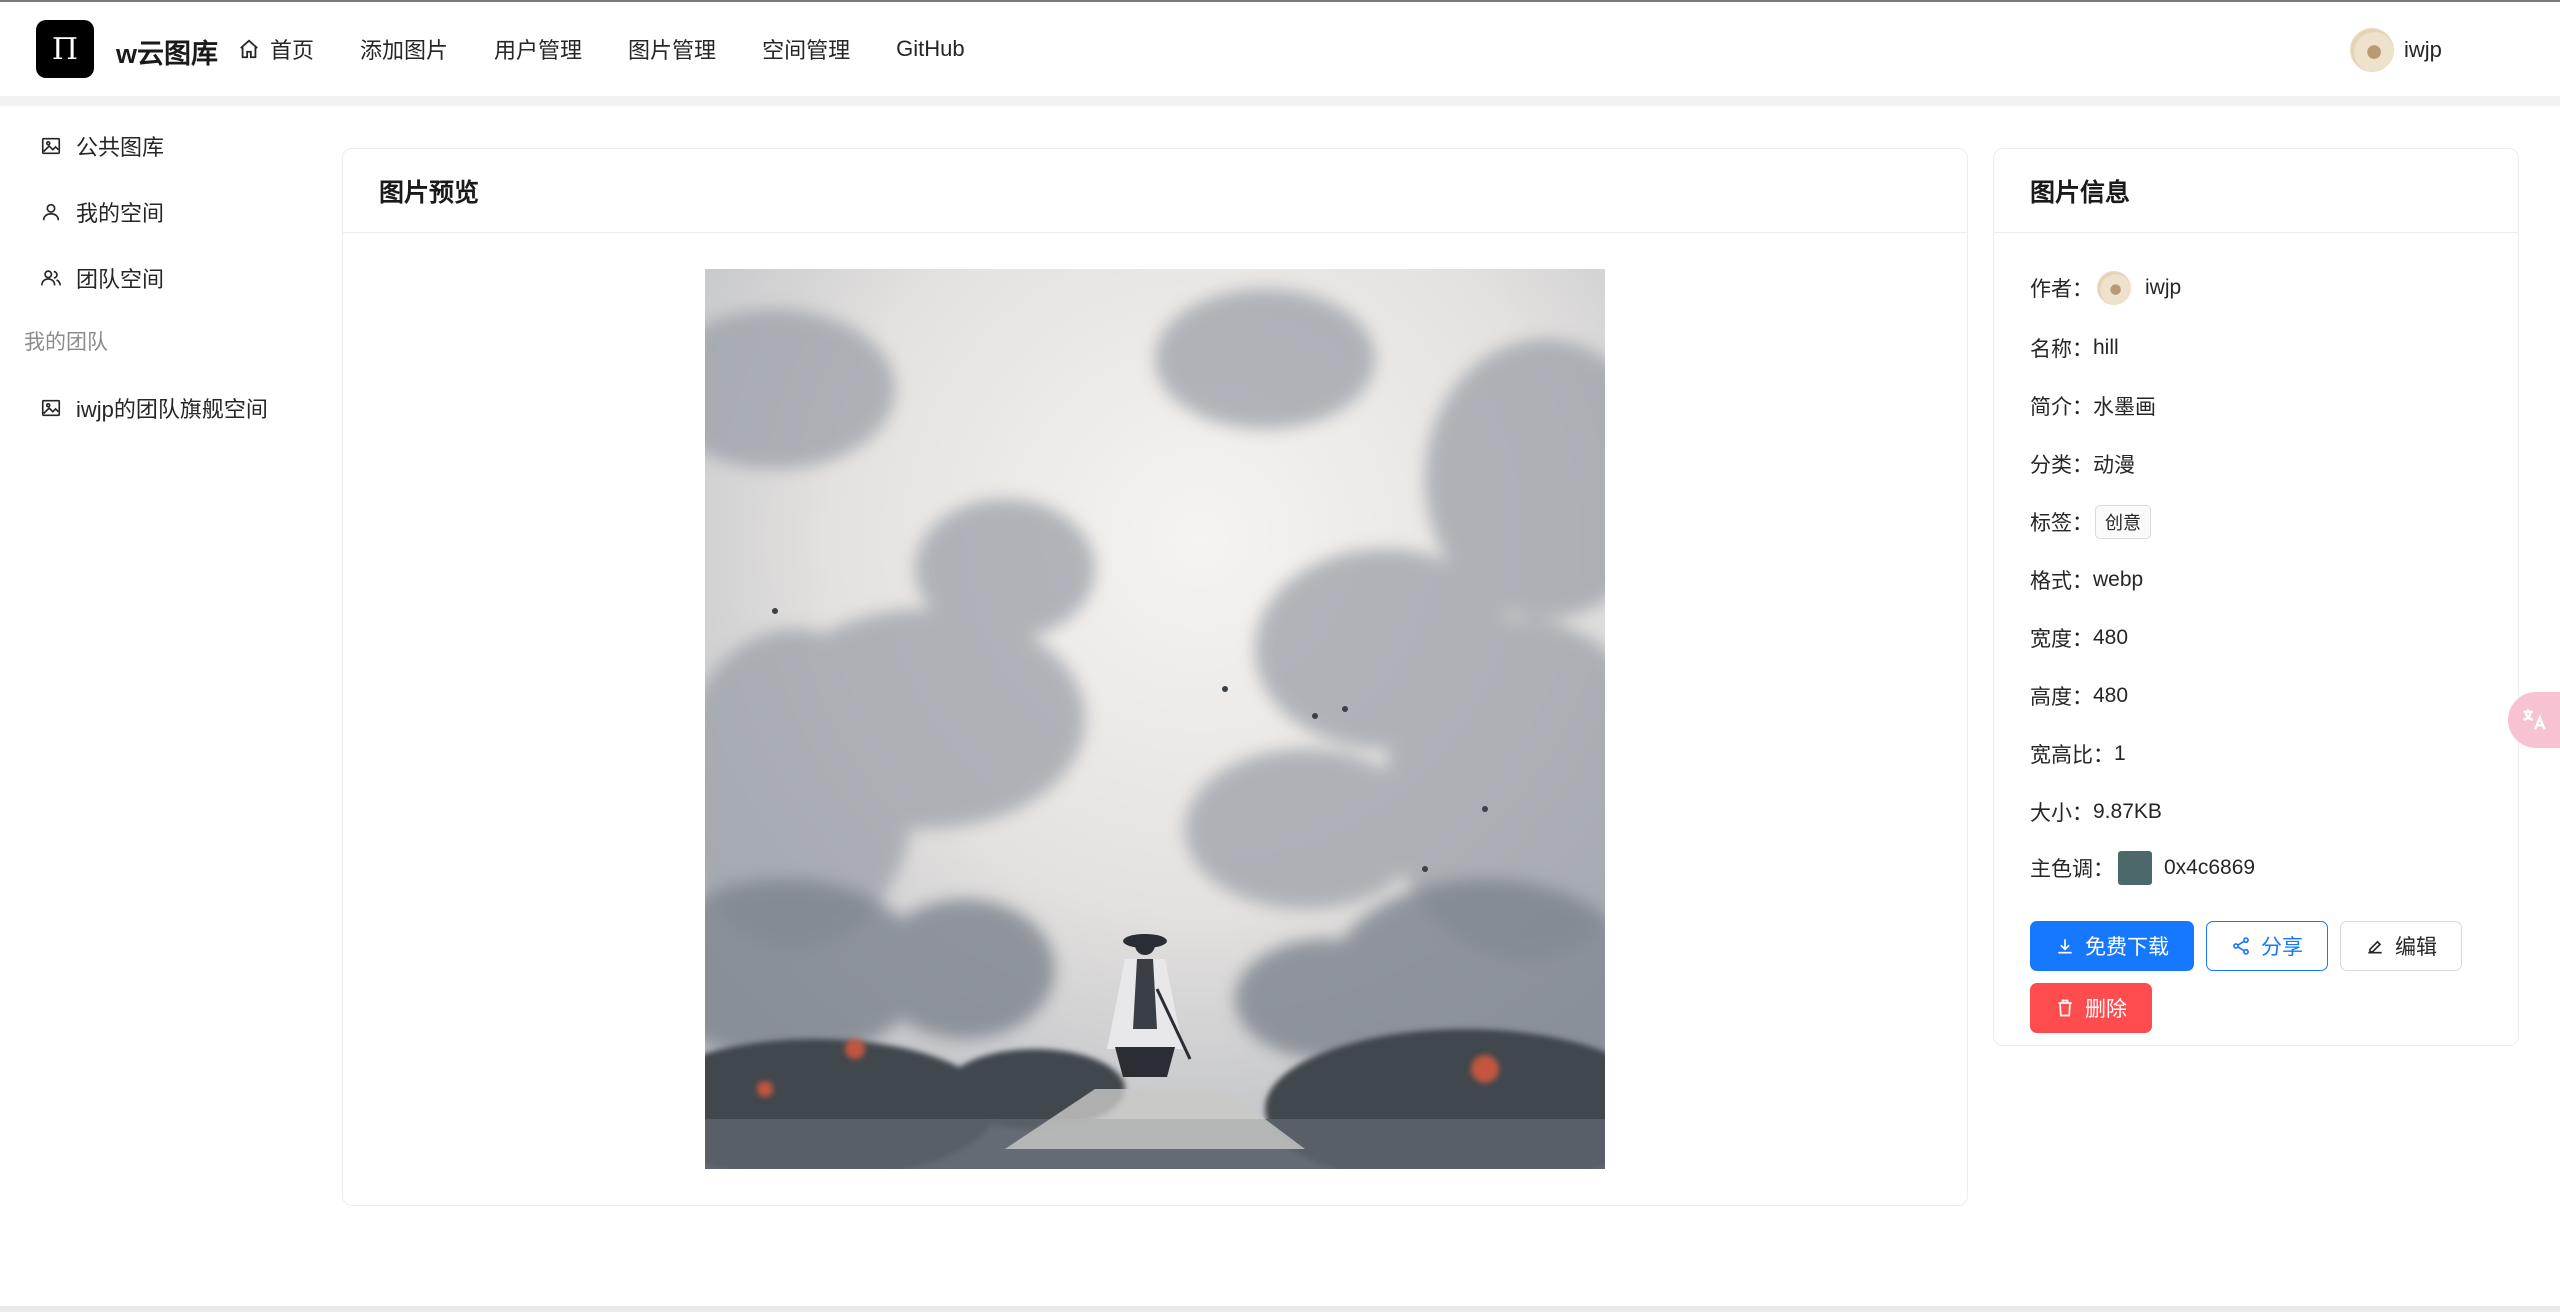  Describe the element at coordinates (2065, 1008) in the screenshot. I see `trash-icon` at that location.